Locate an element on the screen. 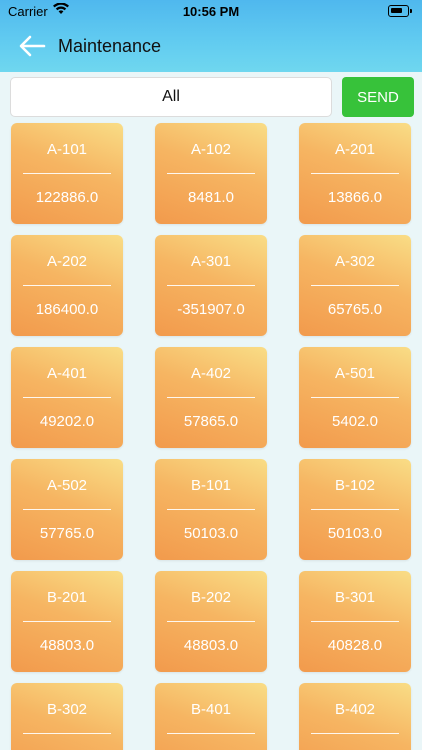 The image size is (422, 750). unit-card: A-201 13866.0 is located at coordinates (355, 173).